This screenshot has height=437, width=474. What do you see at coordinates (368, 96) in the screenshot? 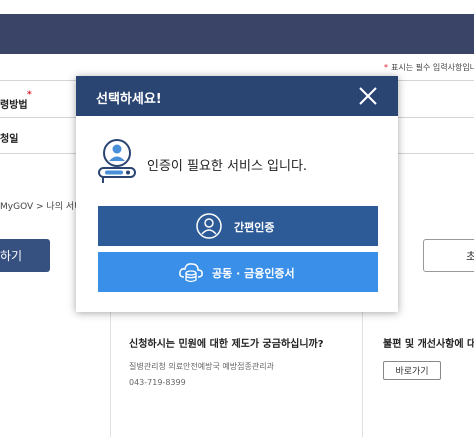
I see `close-icon` at bounding box center [368, 96].